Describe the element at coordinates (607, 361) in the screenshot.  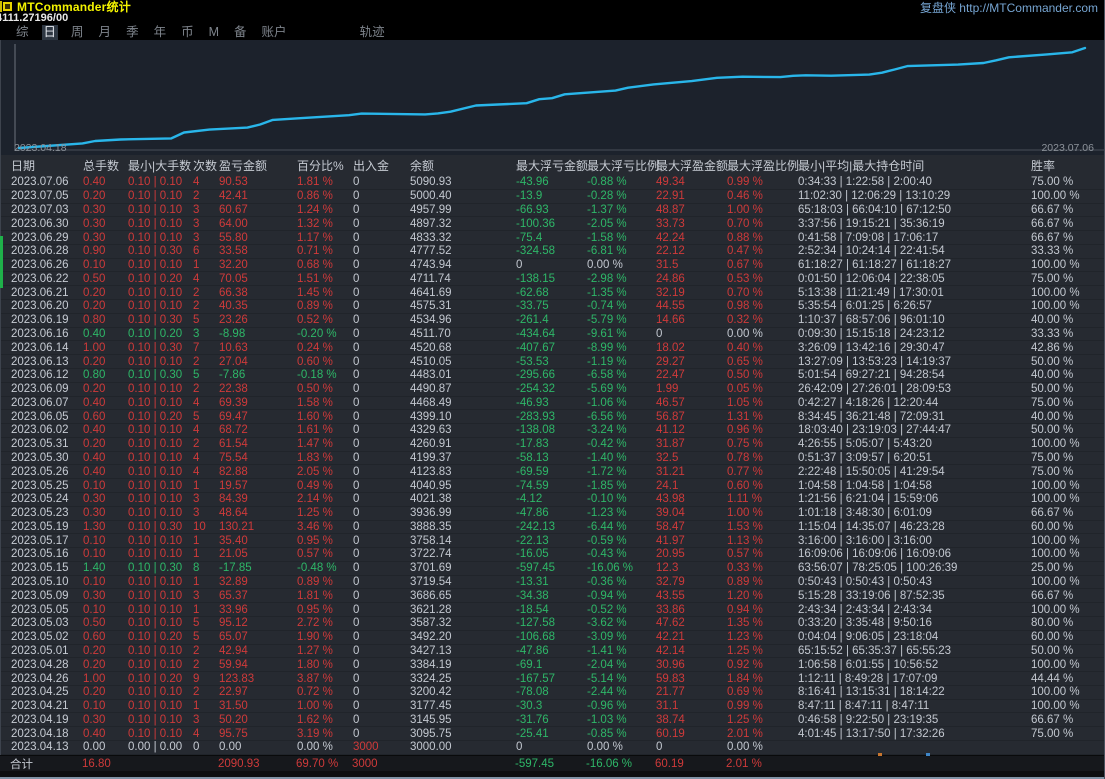
I see `cell: -1.19 %` at that location.